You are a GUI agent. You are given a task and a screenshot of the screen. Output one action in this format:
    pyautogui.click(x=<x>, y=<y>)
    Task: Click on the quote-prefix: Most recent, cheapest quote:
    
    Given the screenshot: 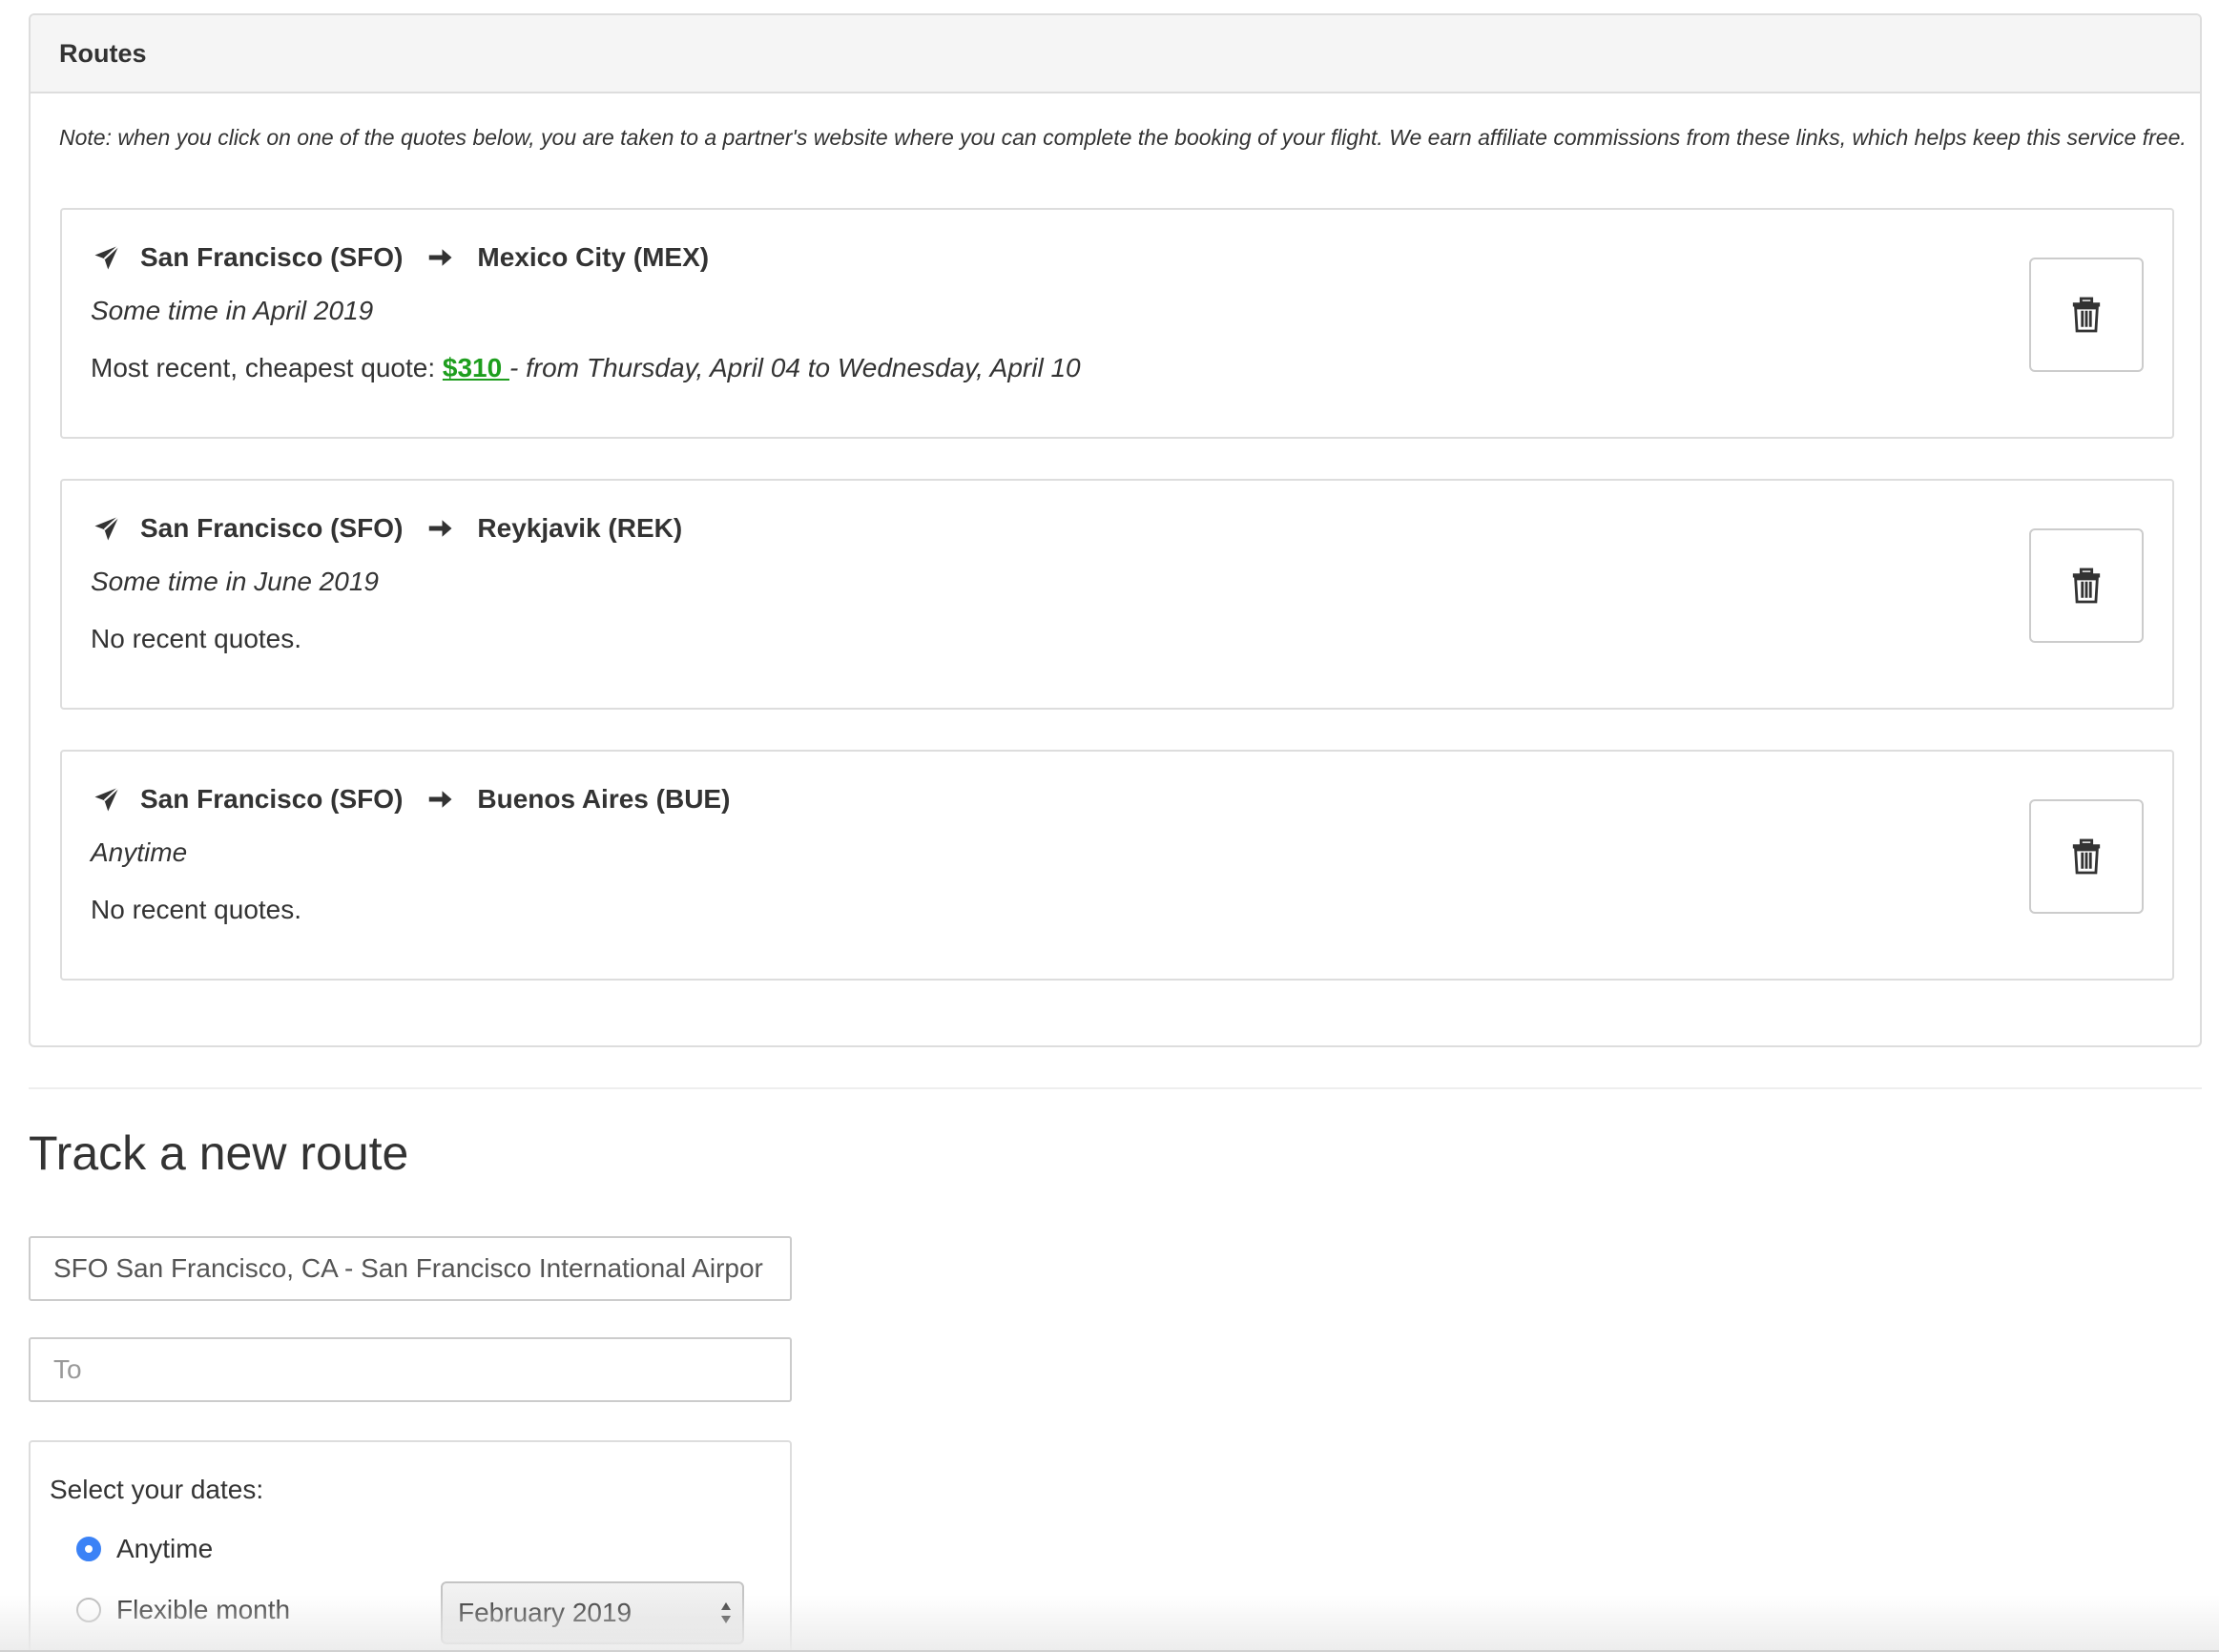 What is the action you would take?
    pyautogui.click(x=267, y=367)
    